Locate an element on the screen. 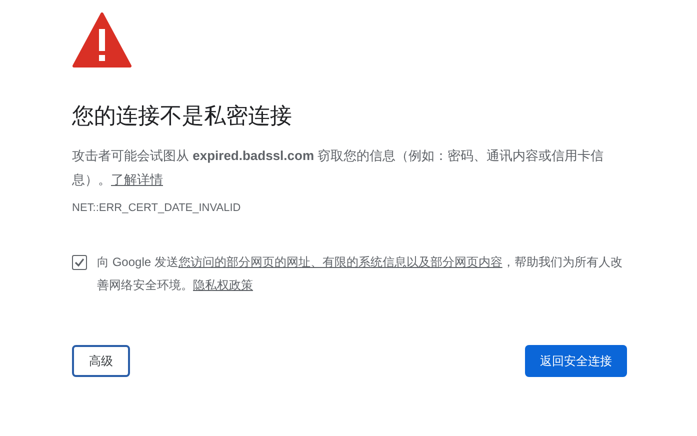 This screenshot has width=697, height=436. link: 您访问的部分网页的网址、有限的系统信息以及部分网页内容 is located at coordinates (340, 261).